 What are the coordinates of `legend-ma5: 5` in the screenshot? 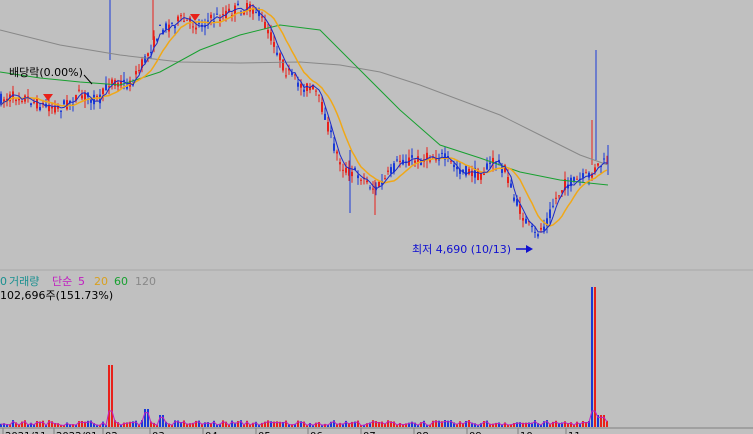 It's located at (81, 281).